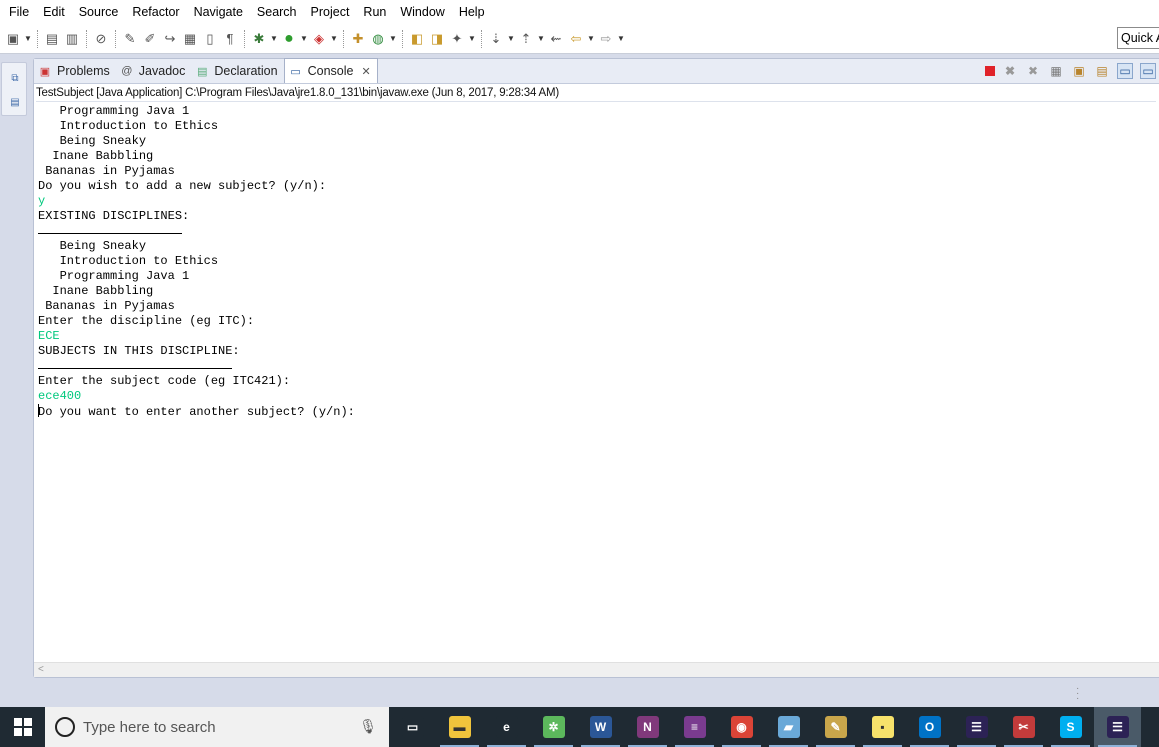 The width and height of the screenshot is (1159, 747). Describe the element at coordinates (154, 71) in the screenshot. I see `tab-javadoc: @ Javadoc` at that location.